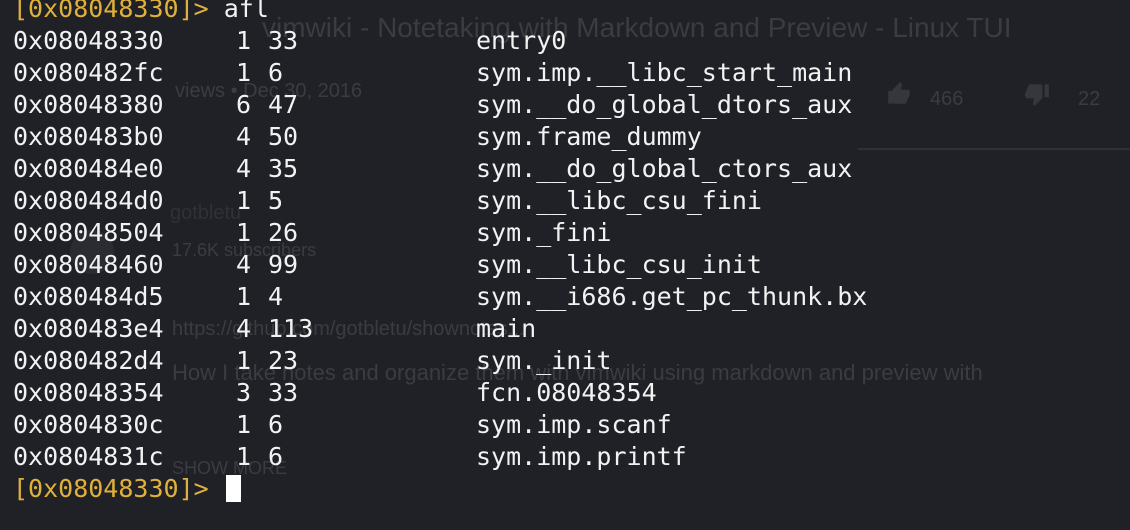 The image size is (1130, 530). I want to click on function-name: sym.__do_global_ctors_aux, so click(664, 168).